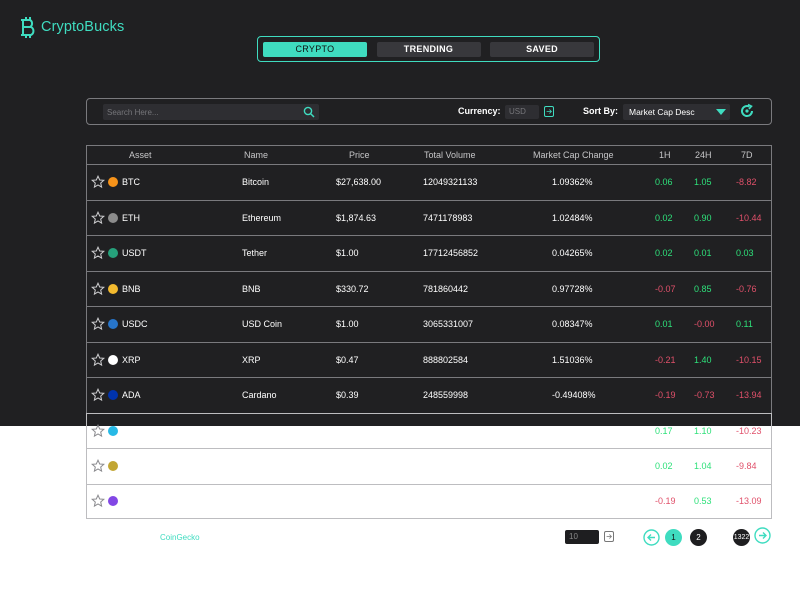 The height and width of the screenshot is (600, 800). What do you see at coordinates (703, 288) in the screenshot?
I see `change-24h: 0.85` at bounding box center [703, 288].